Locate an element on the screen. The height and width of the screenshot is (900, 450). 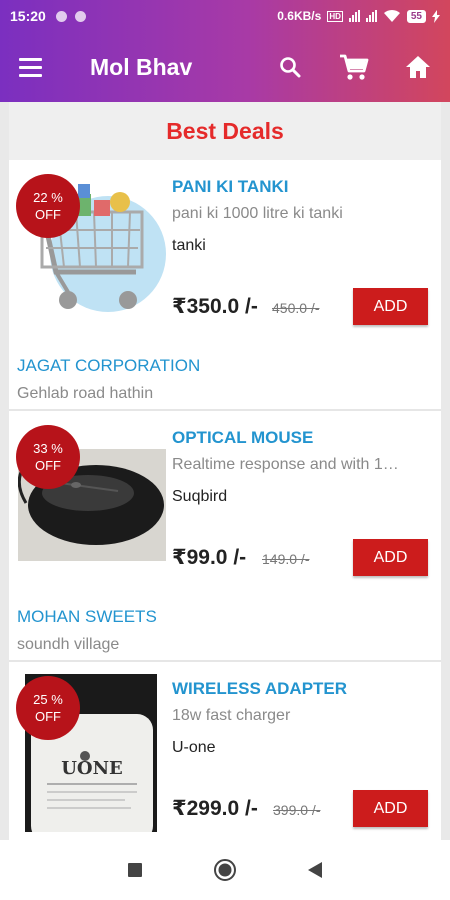
shop-address: soundh village is located at coordinates (68, 644).